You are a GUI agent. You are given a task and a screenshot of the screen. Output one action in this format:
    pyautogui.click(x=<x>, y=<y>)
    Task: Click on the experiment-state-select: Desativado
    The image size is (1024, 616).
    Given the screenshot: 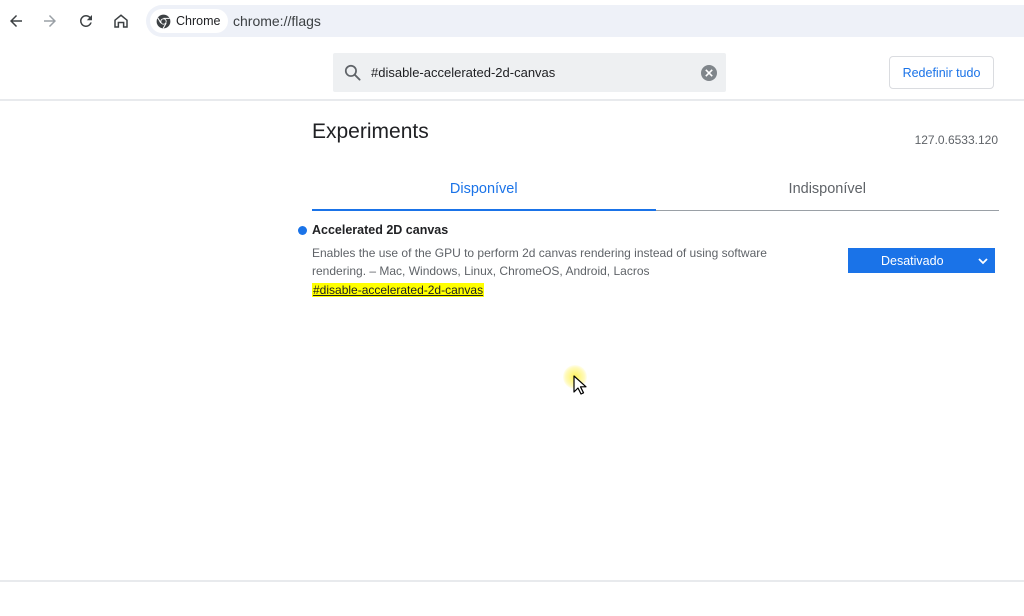 What is the action you would take?
    pyautogui.click(x=921, y=260)
    